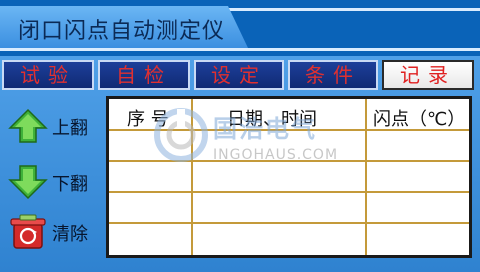 This screenshot has width=480, height=272. What do you see at coordinates (70, 234) in the screenshot?
I see `clear-label: 清除` at bounding box center [70, 234].